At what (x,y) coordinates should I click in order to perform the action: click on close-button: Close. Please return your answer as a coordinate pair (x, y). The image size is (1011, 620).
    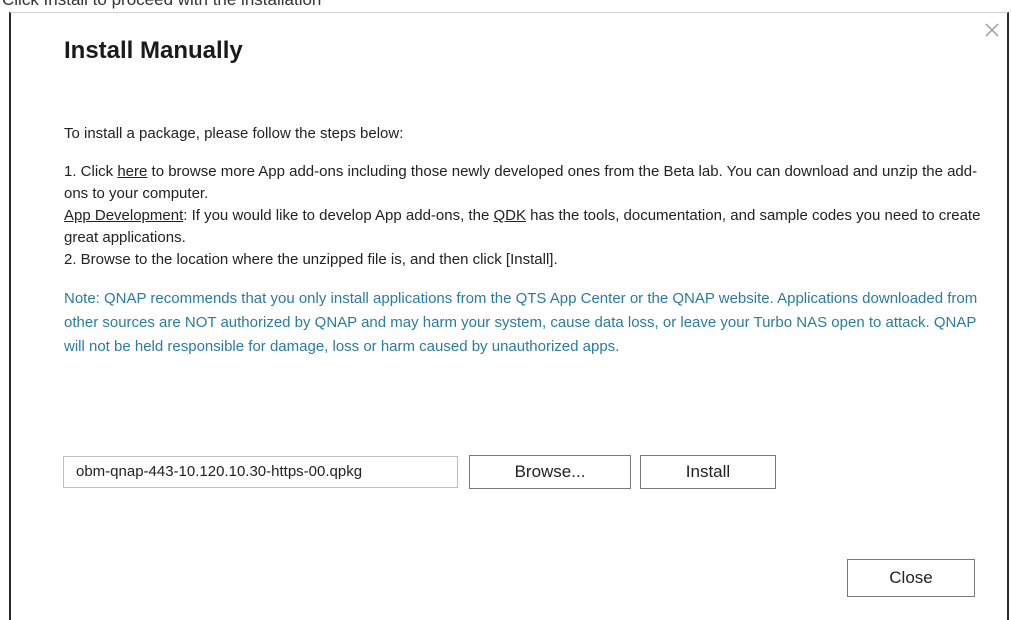
    Looking at the image, I should click on (911, 578).